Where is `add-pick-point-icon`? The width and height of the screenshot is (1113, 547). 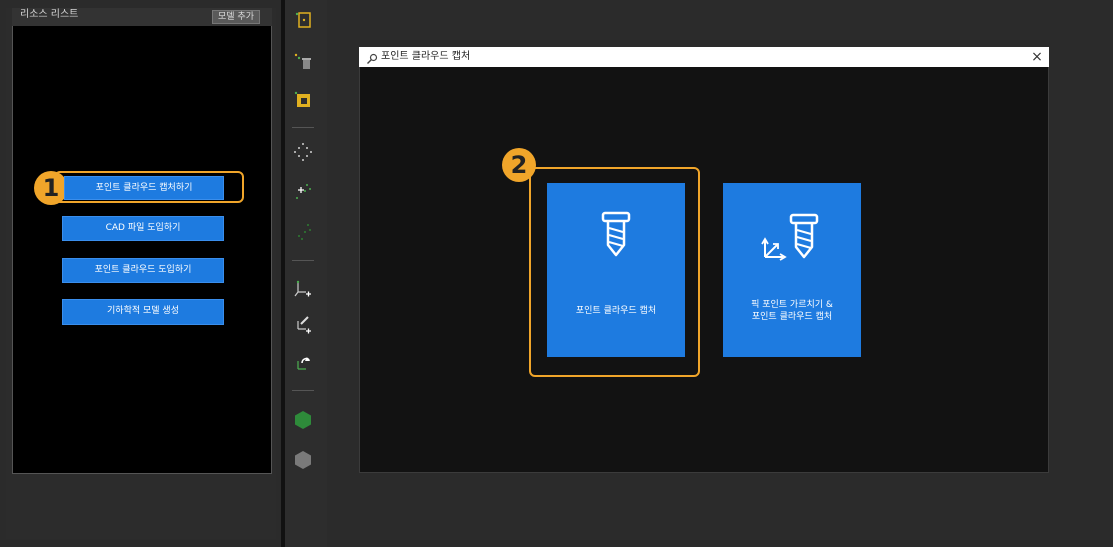
add-pick-point-icon is located at coordinates (303, 288).